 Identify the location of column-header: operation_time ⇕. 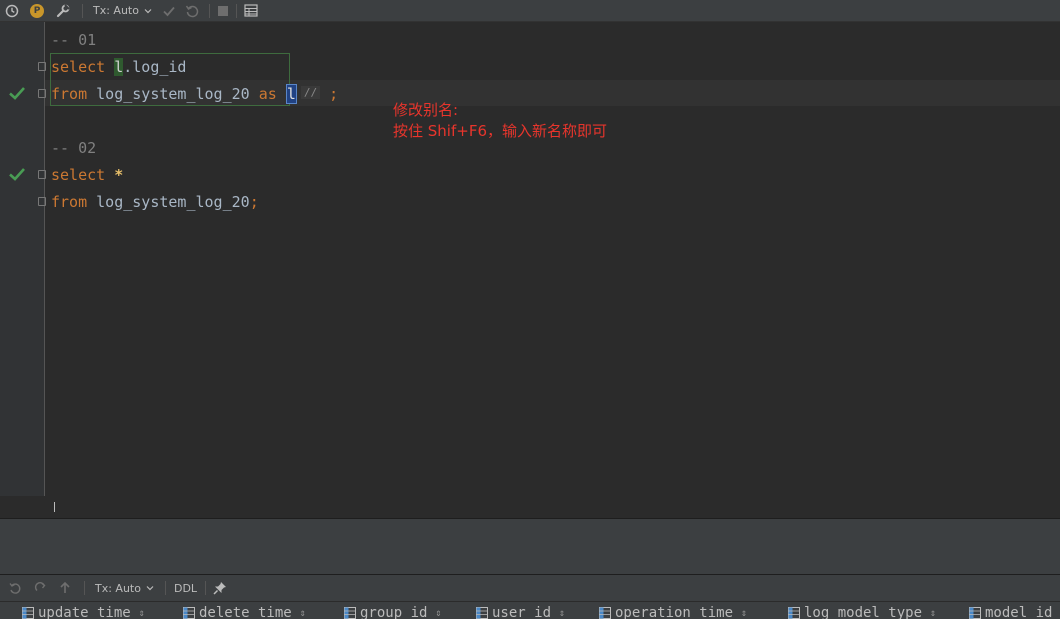
(673, 612).